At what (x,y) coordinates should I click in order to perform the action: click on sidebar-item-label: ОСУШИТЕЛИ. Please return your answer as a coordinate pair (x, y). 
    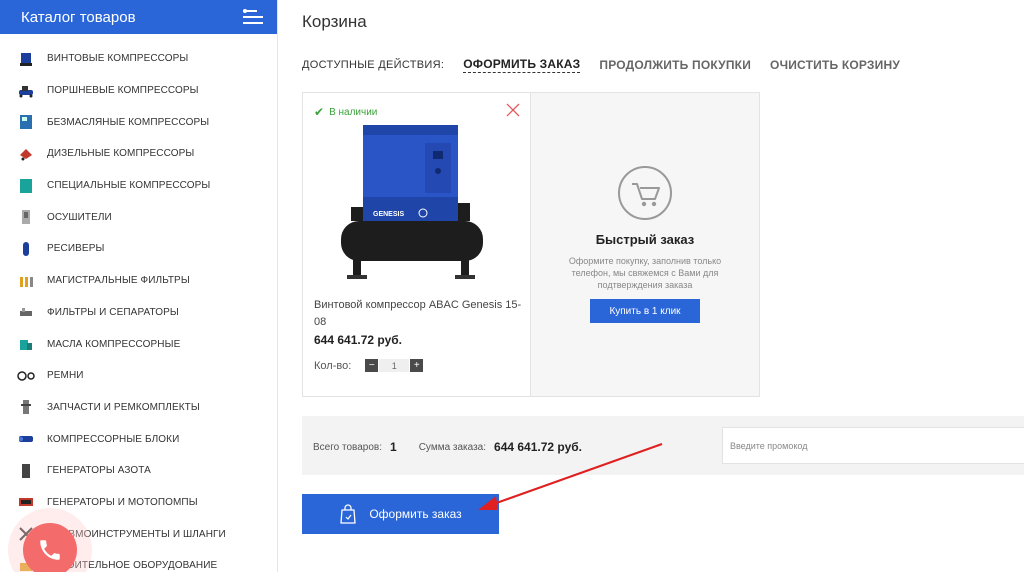
    Looking at the image, I should click on (79, 217).